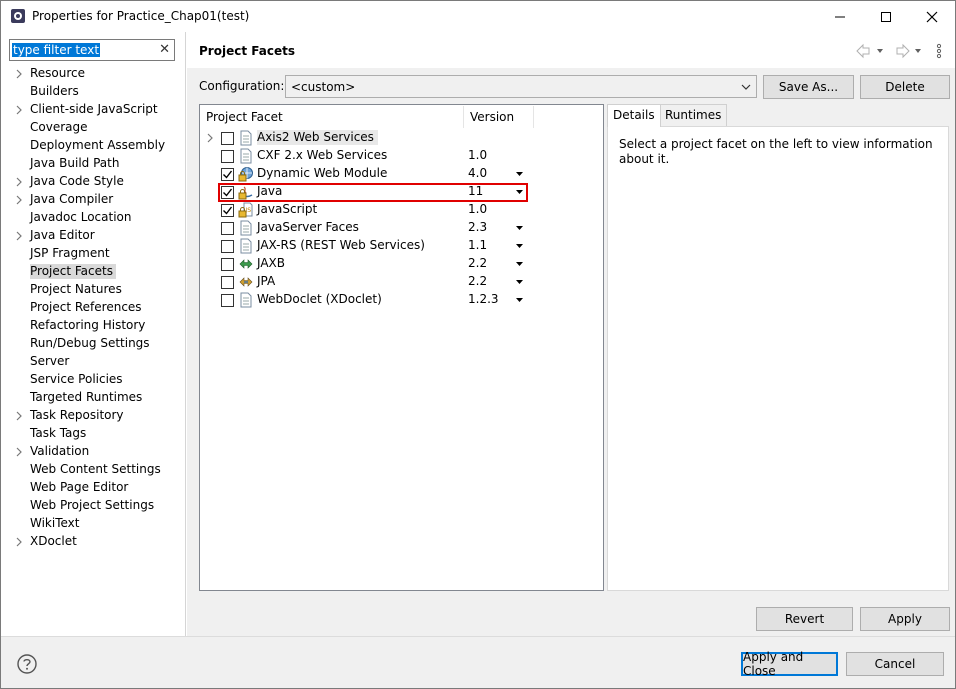 This screenshot has height=689, width=956. Describe the element at coordinates (332, 117) in the screenshot. I see `column-header-facet: Project Facet` at that location.